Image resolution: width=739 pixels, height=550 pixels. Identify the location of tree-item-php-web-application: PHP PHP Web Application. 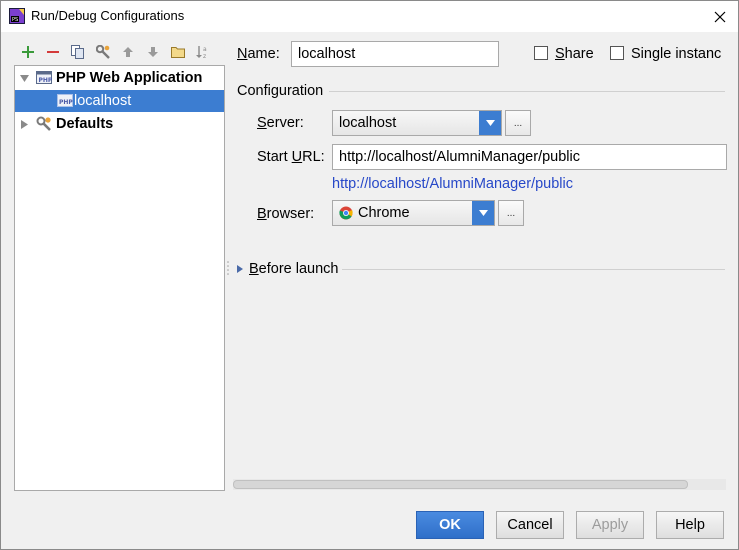
(119, 78).